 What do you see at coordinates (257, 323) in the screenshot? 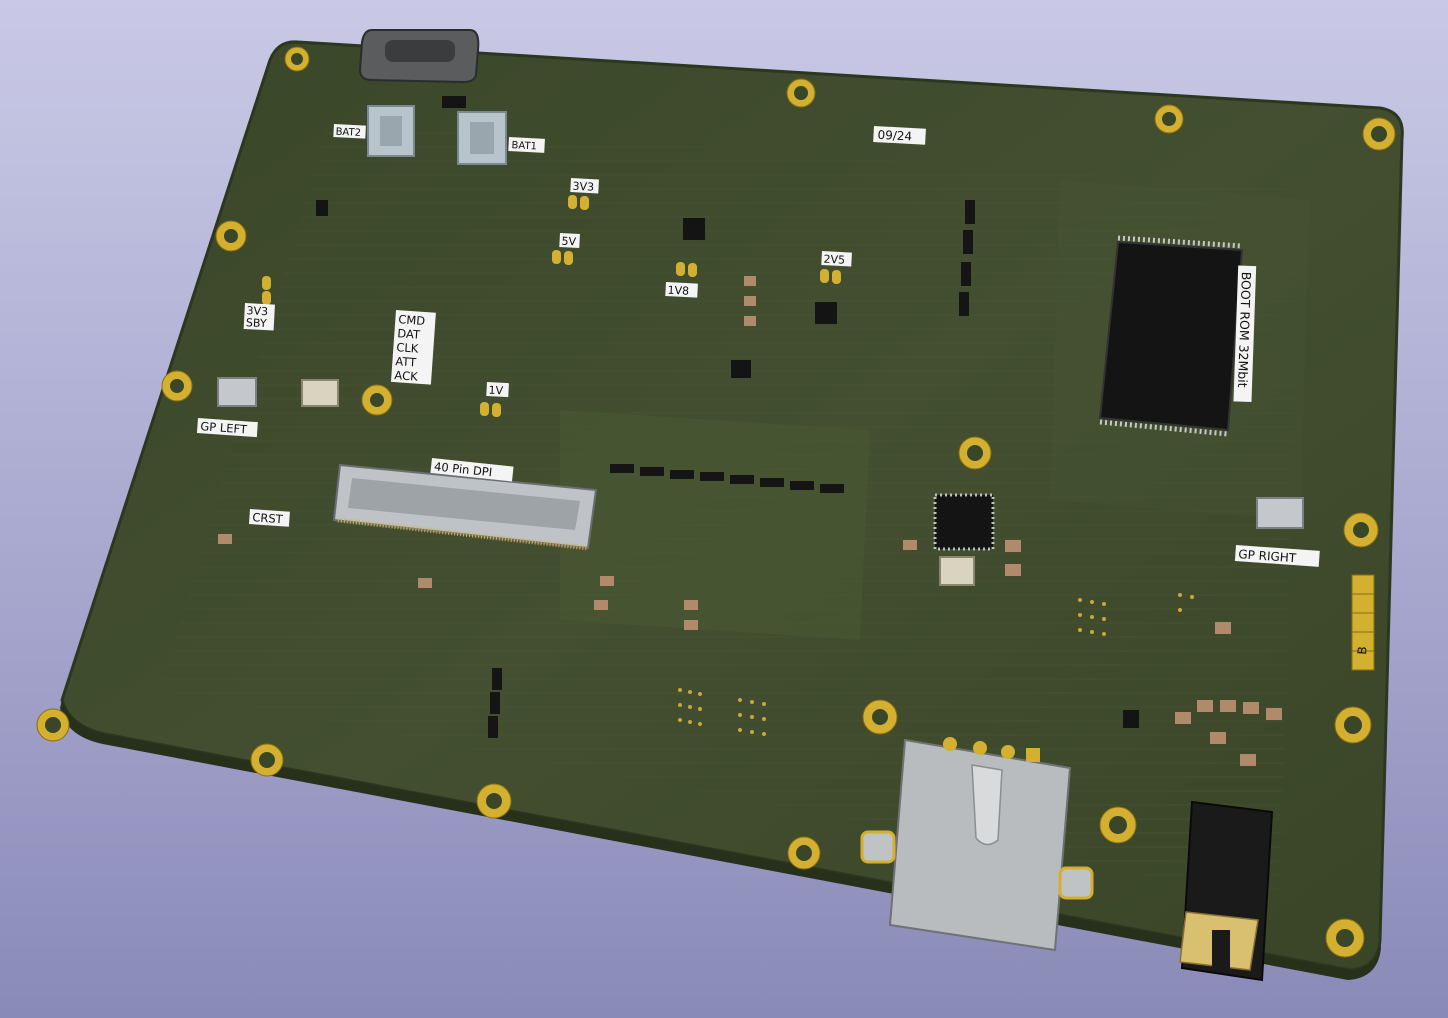
I see `label-3v3-sby-line2: SBY` at bounding box center [257, 323].